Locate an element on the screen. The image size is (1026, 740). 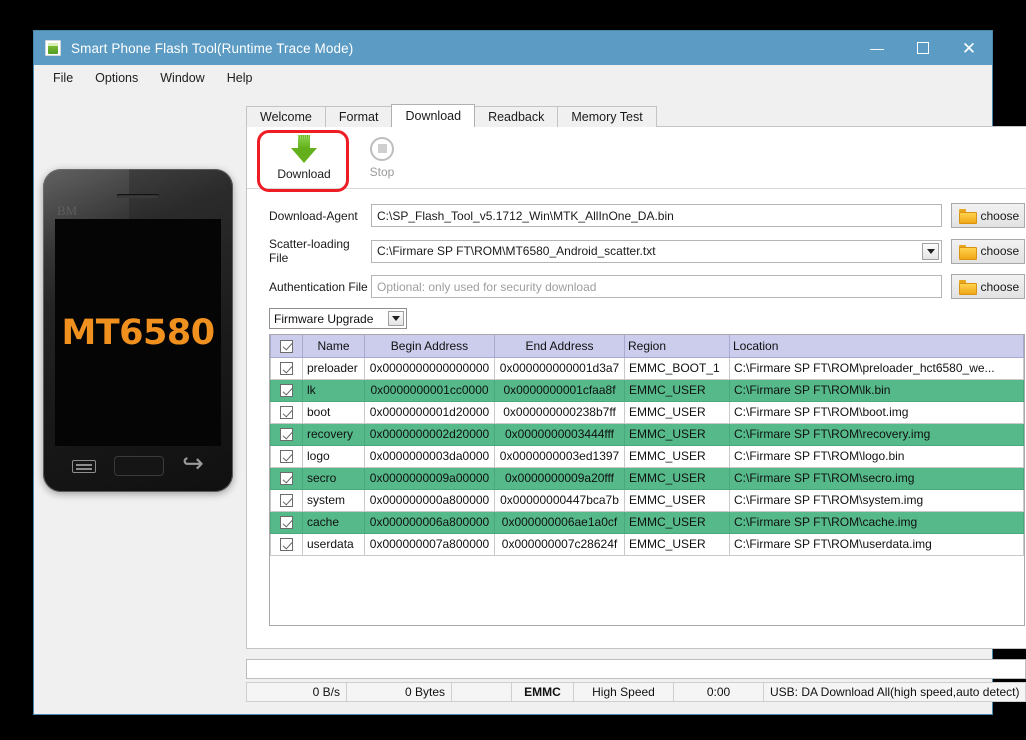
row-location: C:\Firmare SP FT\ROM\lk.bin is located at coordinates (876, 390).